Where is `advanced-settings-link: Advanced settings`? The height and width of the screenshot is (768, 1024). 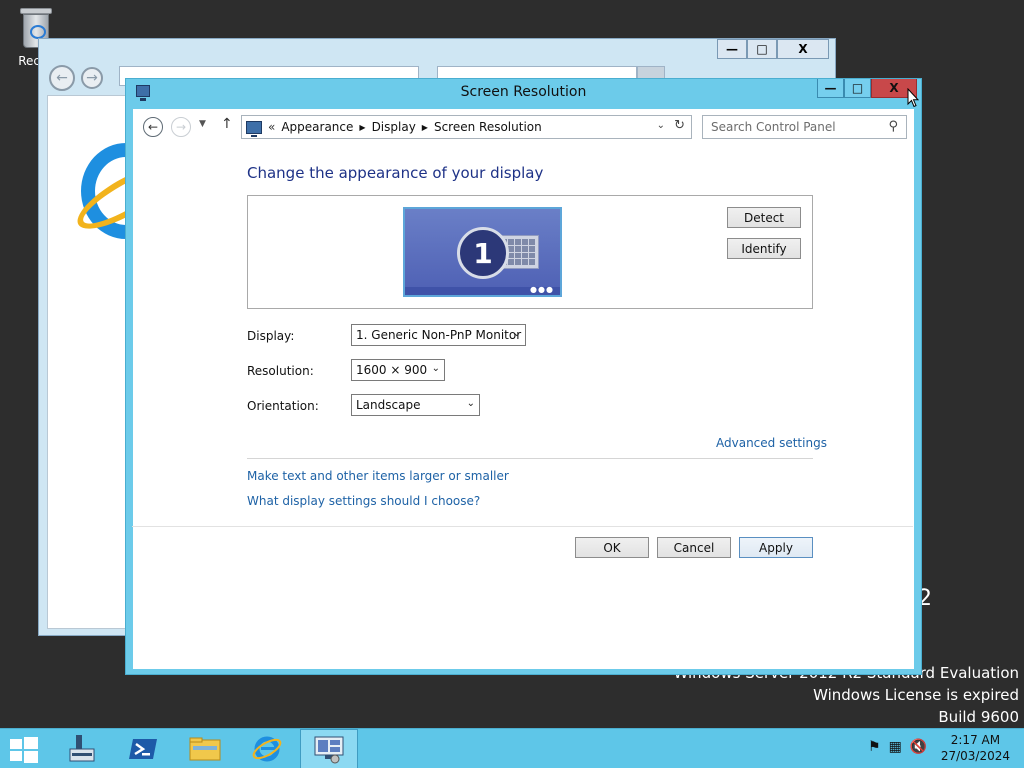
advanced-settings-link: Advanced settings is located at coordinates (771, 443).